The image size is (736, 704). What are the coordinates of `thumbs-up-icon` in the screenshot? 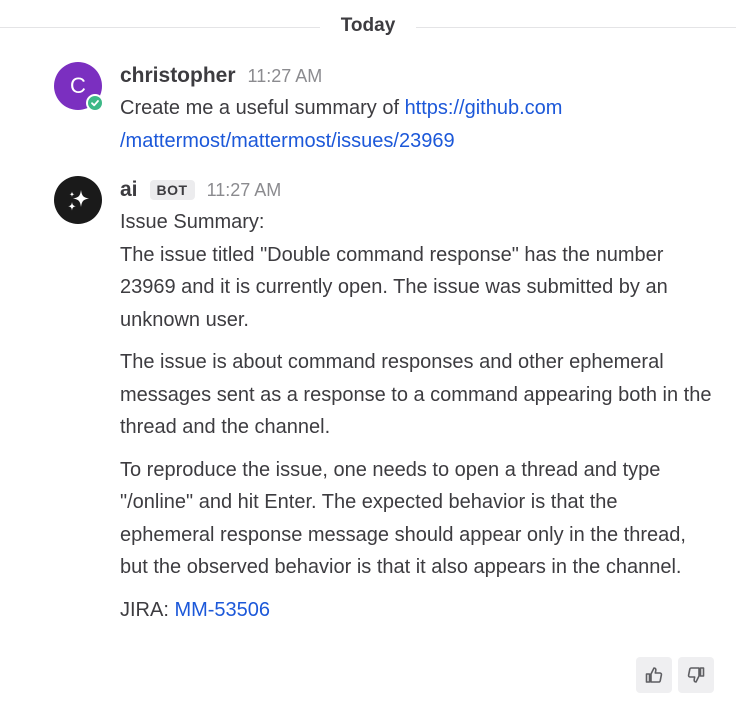 It's located at (654, 675).